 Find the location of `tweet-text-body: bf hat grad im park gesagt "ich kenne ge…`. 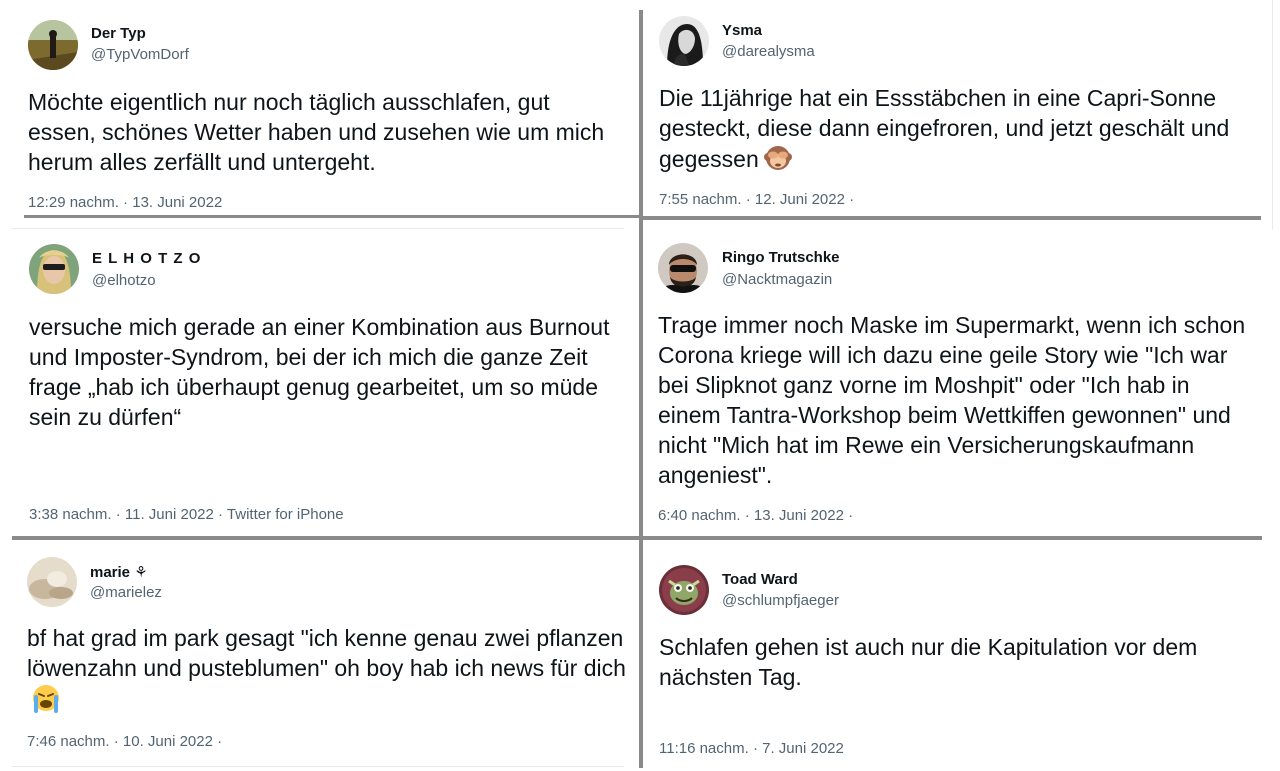

tweet-text-body: bf hat grad im park gesagt "ich kenne ge… is located at coordinates (326, 653).